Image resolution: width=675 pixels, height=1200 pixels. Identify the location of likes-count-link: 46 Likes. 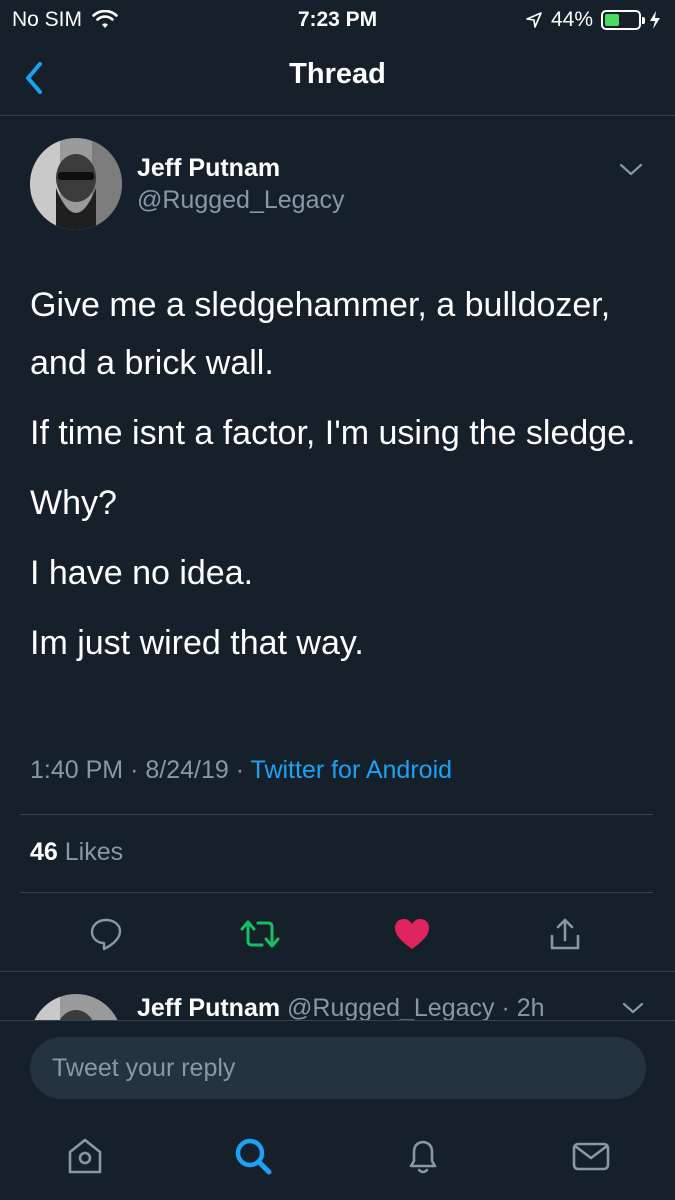
(76, 852).